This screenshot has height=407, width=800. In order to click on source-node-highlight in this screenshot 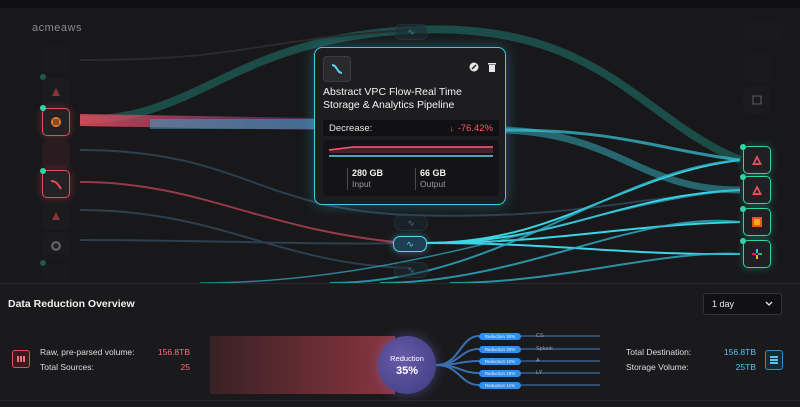, I will do `click(56, 184)`.